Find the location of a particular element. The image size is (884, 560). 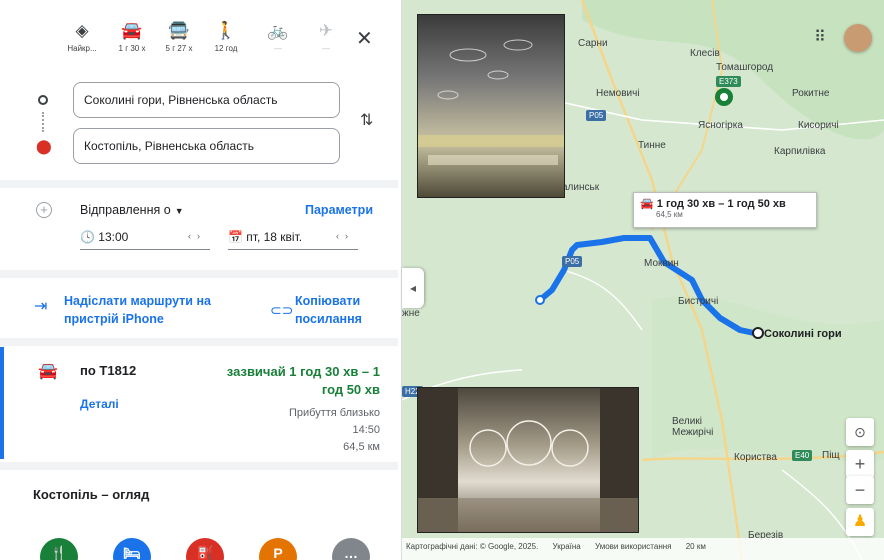

send-to-phone-link: Надіслати маршрути на пристрій iPhone is located at coordinates (151, 310).